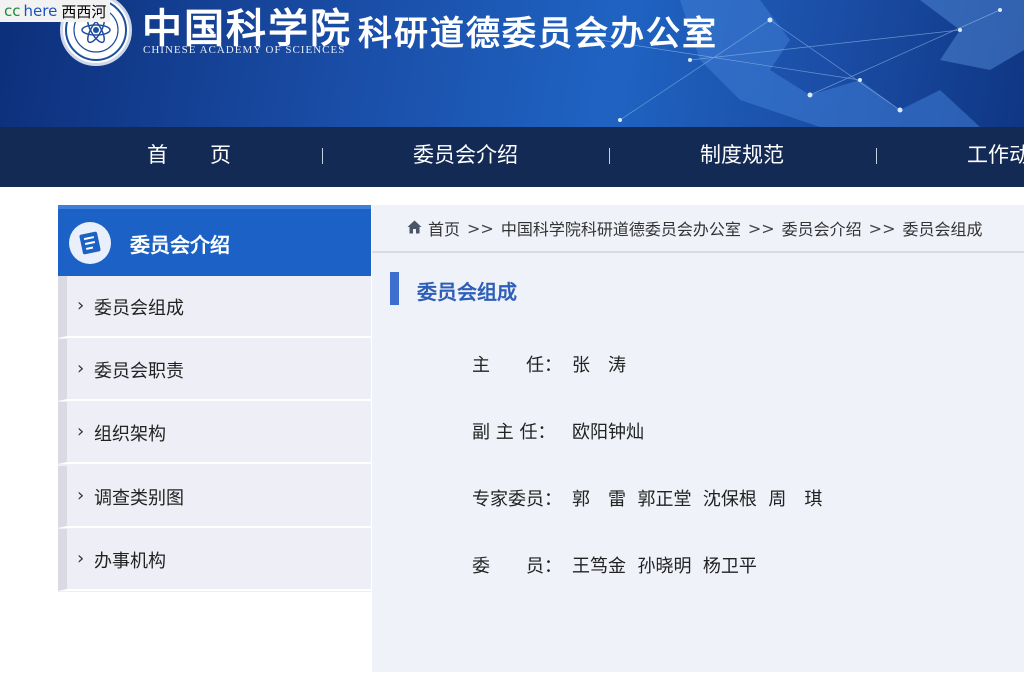 This screenshot has width=1024, height=686. Describe the element at coordinates (822, 228) in the screenshot. I see `breadcrumb-intro-link: 委员会介绍` at that location.